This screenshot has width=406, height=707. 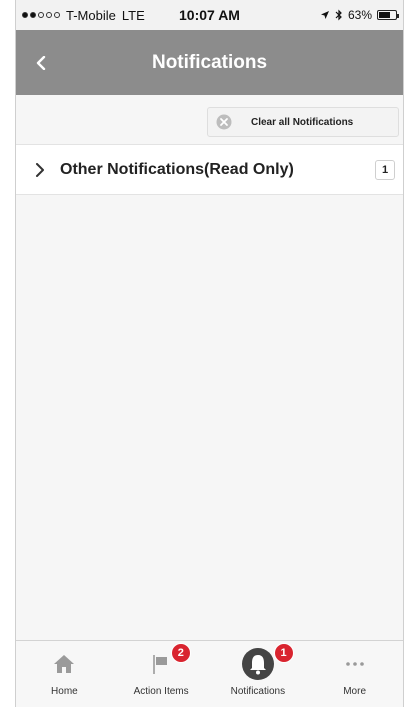 I want to click on notifications-toolbar: Clear all Notifications, so click(x=209, y=120).